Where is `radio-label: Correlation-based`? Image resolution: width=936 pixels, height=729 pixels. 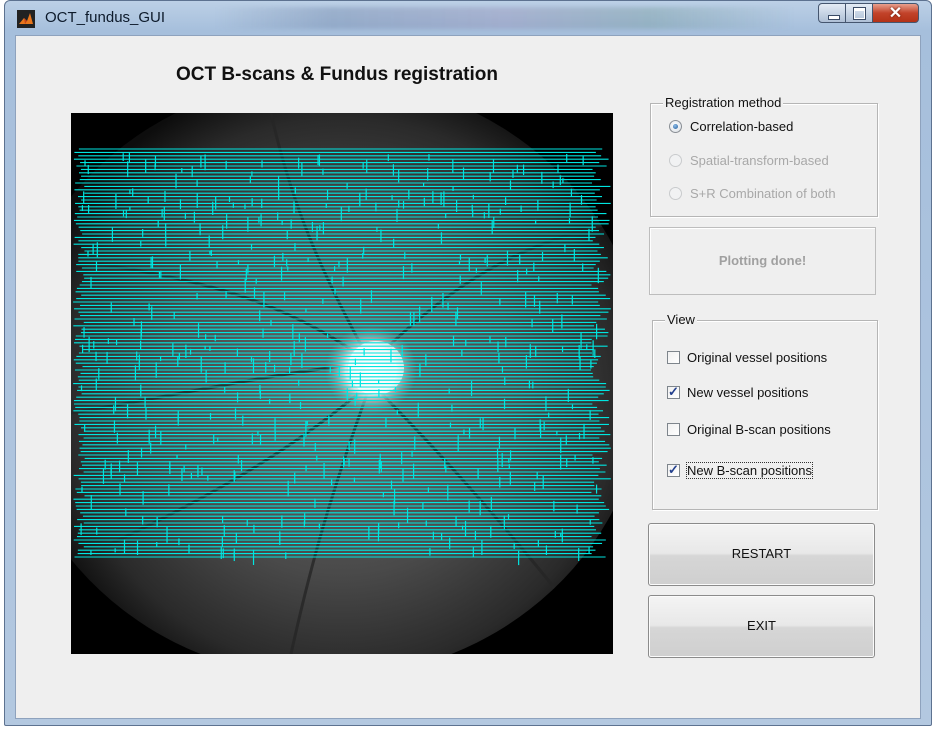
radio-label: Correlation-based is located at coordinates (742, 126).